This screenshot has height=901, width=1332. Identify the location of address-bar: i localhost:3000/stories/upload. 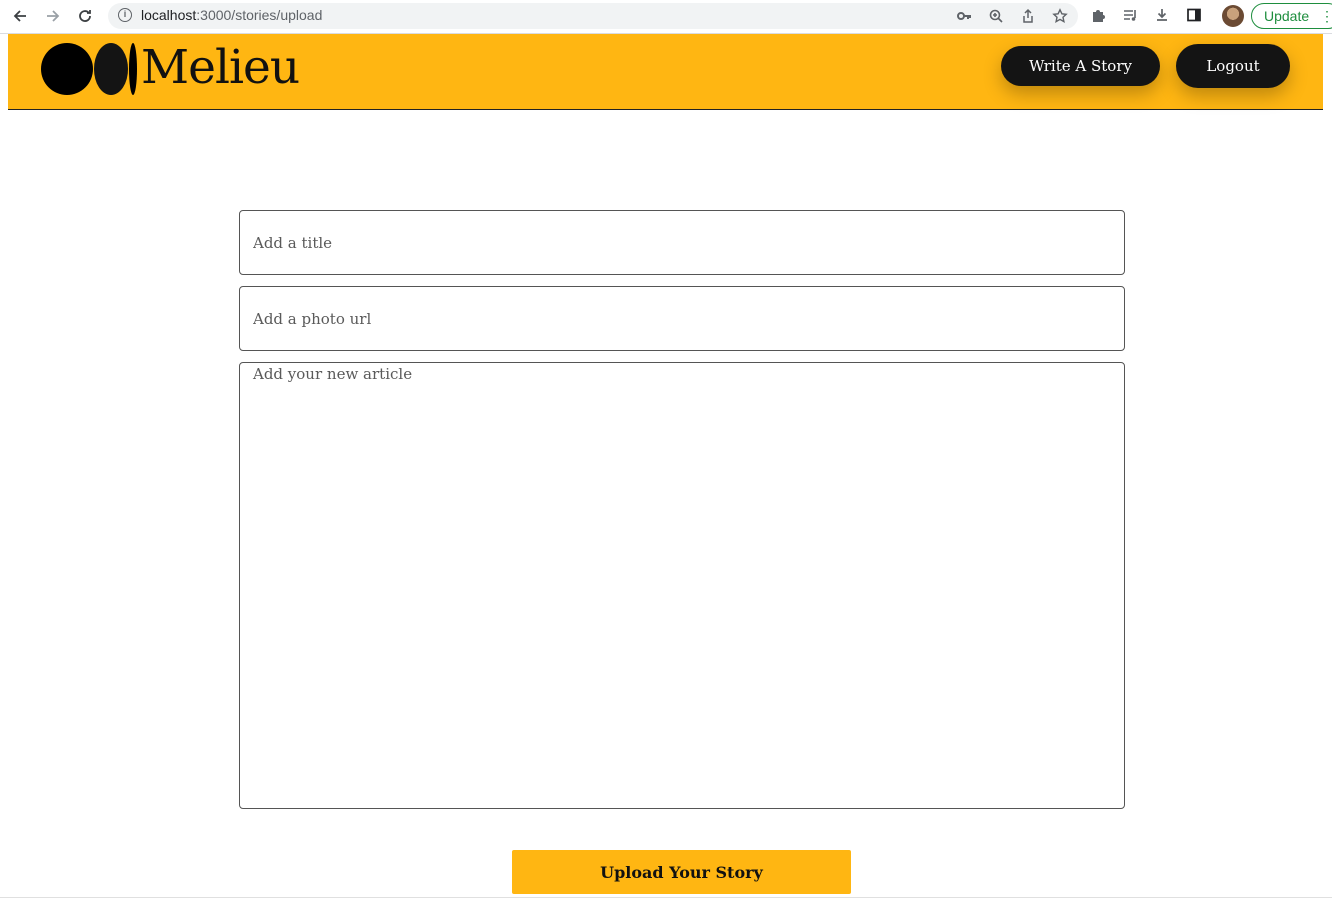
(593, 16).